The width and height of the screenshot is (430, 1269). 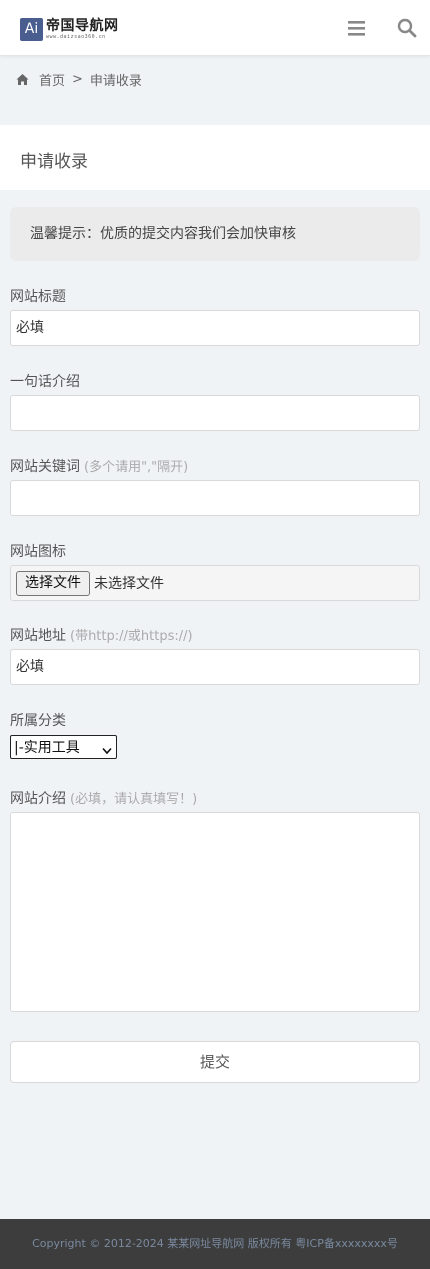 What do you see at coordinates (215, 234) in the screenshot?
I see `tip-box: 温馨提示：优质的提交内容我们会加快审核` at bounding box center [215, 234].